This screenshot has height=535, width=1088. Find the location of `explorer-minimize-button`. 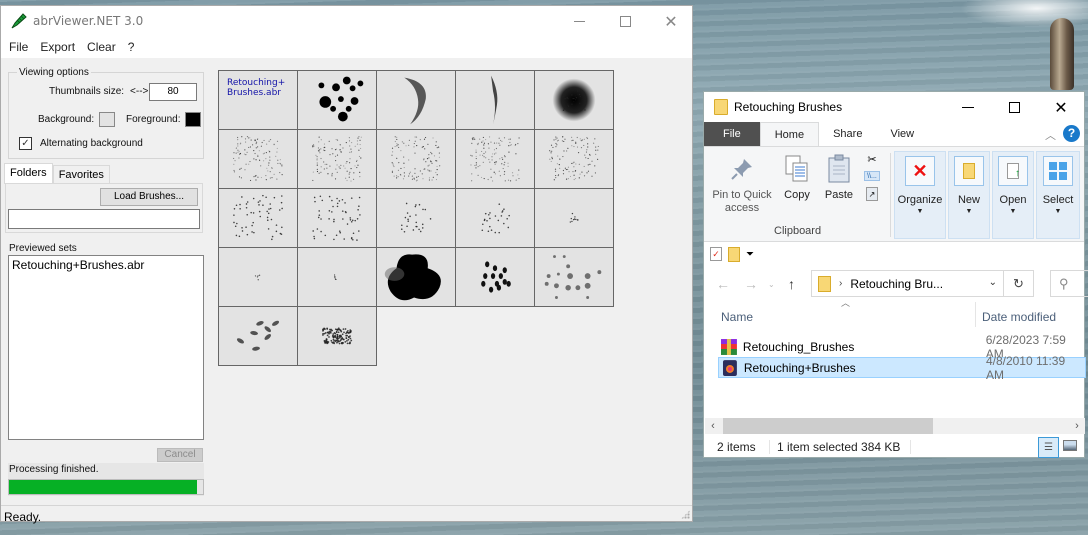

explorer-minimize-button is located at coordinates (968, 107).